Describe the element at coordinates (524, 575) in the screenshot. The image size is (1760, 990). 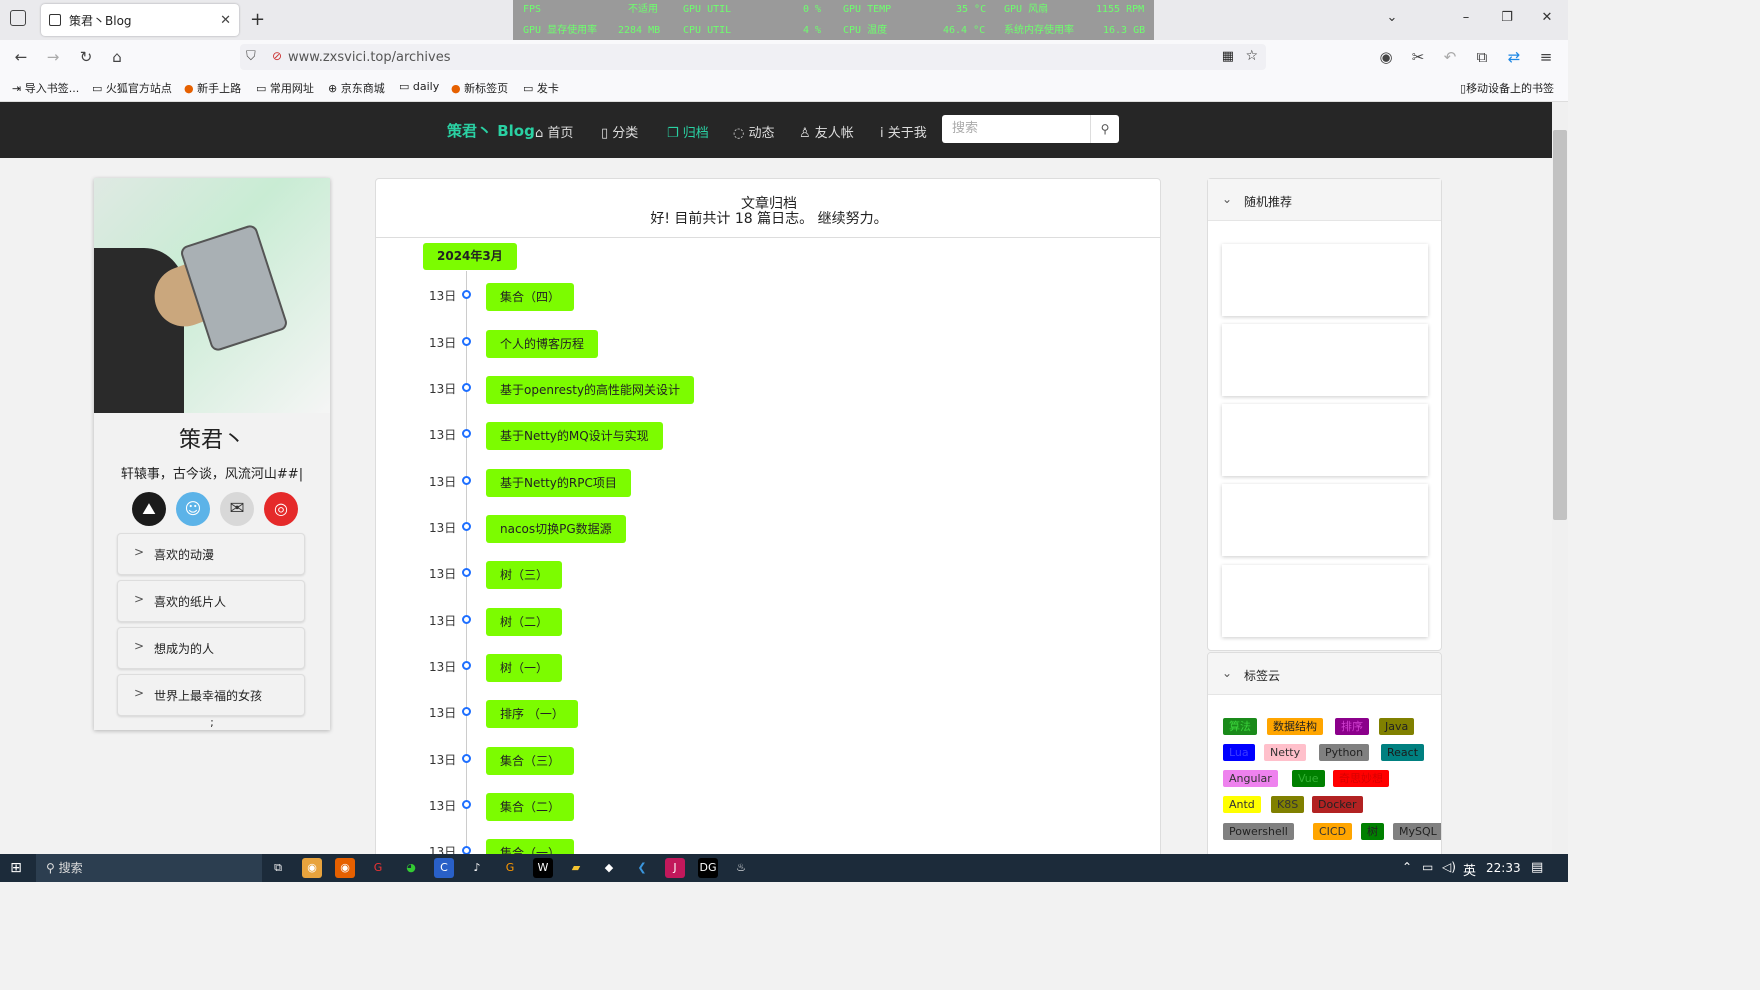
I see `post-link: 树（三）` at that location.